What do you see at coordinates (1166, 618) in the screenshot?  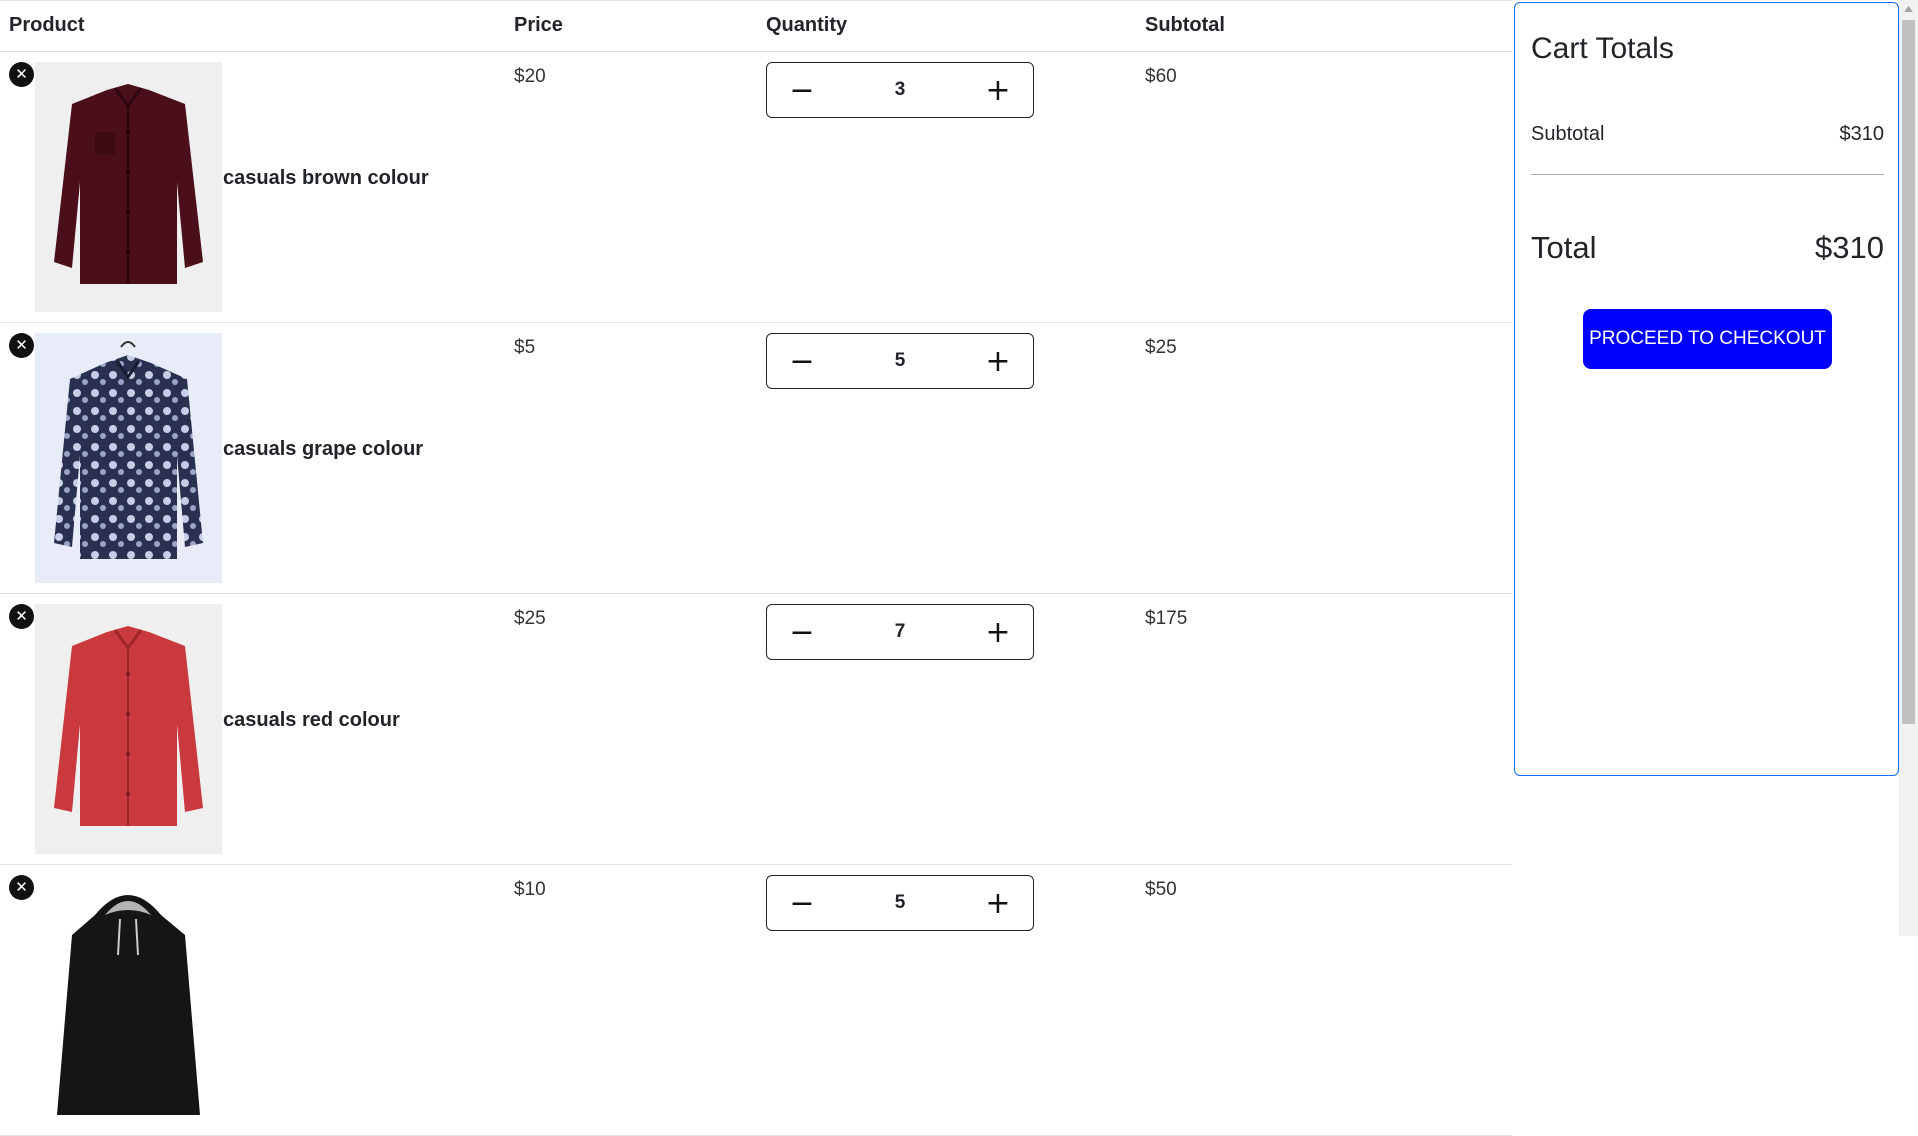 I see `row-subtotal: $175` at bounding box center [1166, 618].